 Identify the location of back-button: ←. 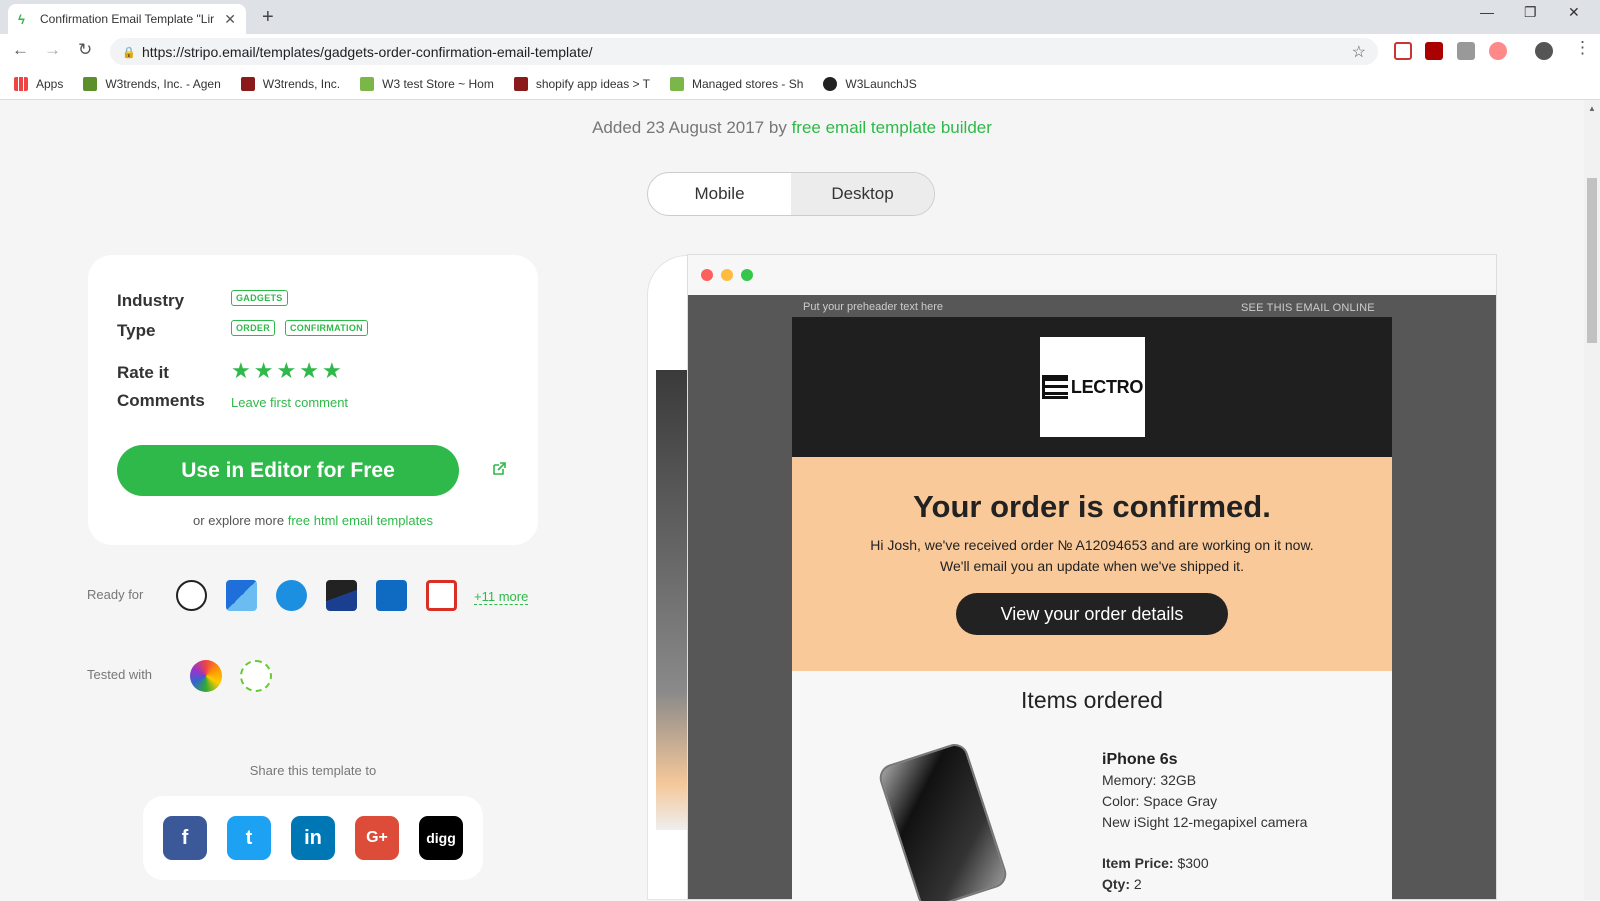
(20, 50).